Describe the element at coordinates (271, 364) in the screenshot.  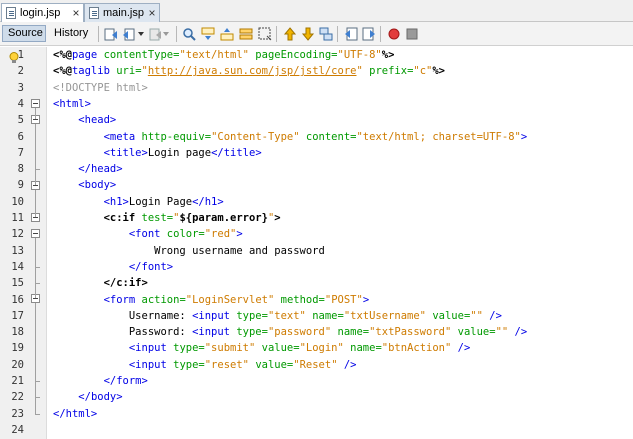
I see `code-token: value=` at that location.